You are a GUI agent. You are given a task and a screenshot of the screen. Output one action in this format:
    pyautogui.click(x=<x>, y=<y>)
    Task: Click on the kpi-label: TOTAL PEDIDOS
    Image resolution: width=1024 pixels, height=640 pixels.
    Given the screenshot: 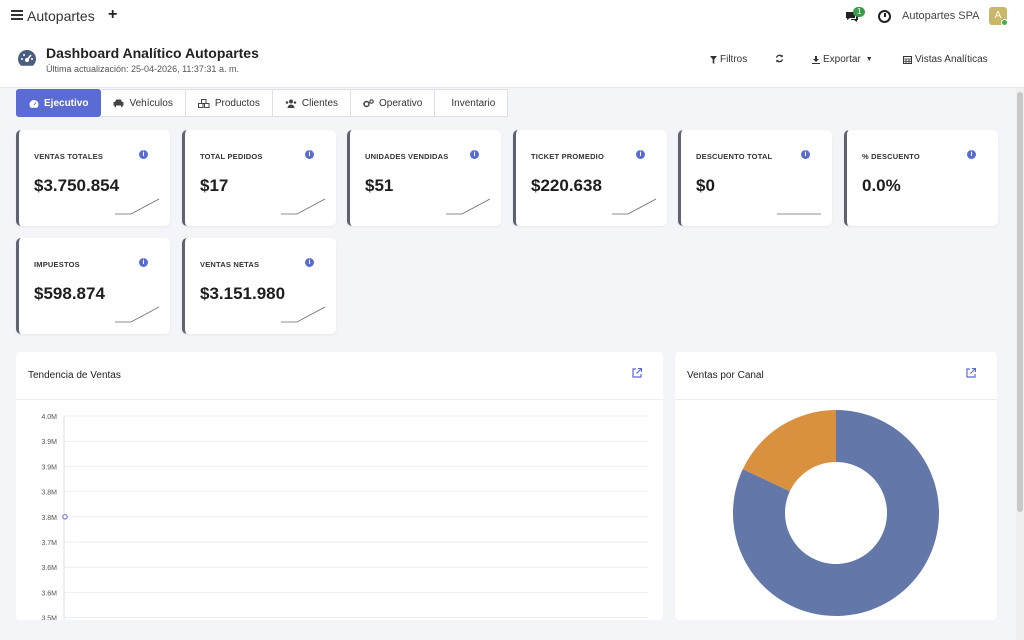 What is the action you would take?
    pyautogui.click(x=231, y=156)
    